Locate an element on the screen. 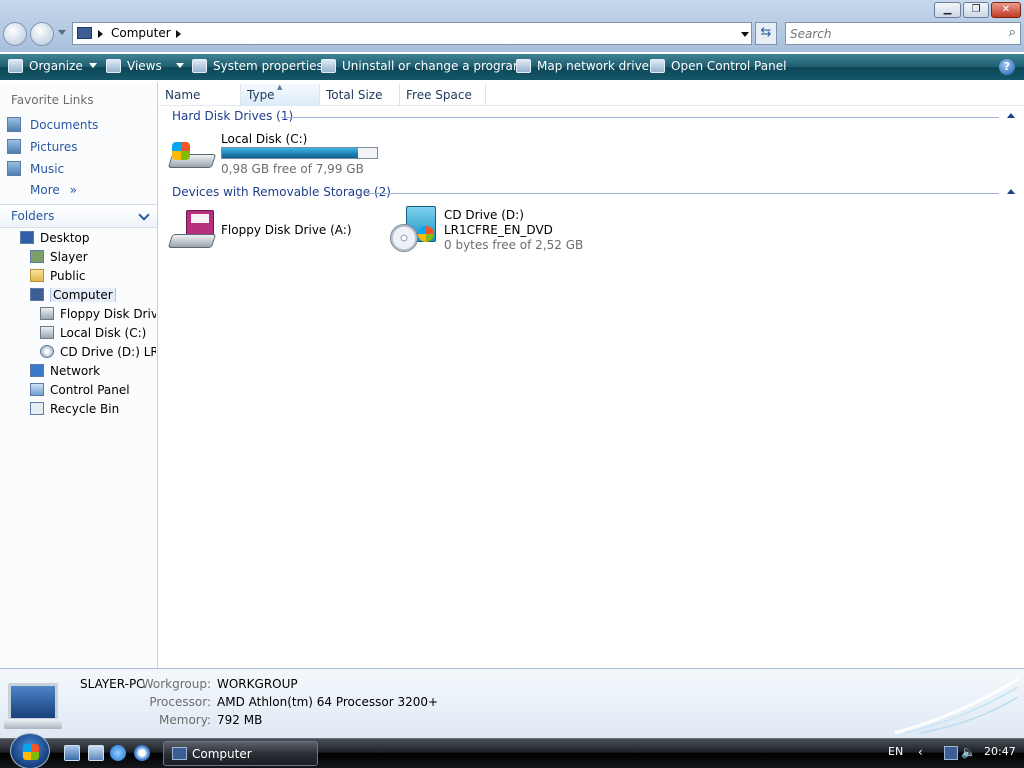 This screenshot has height=768, width=1024. search-box: ⌕ is located at coordinates (903, 33).